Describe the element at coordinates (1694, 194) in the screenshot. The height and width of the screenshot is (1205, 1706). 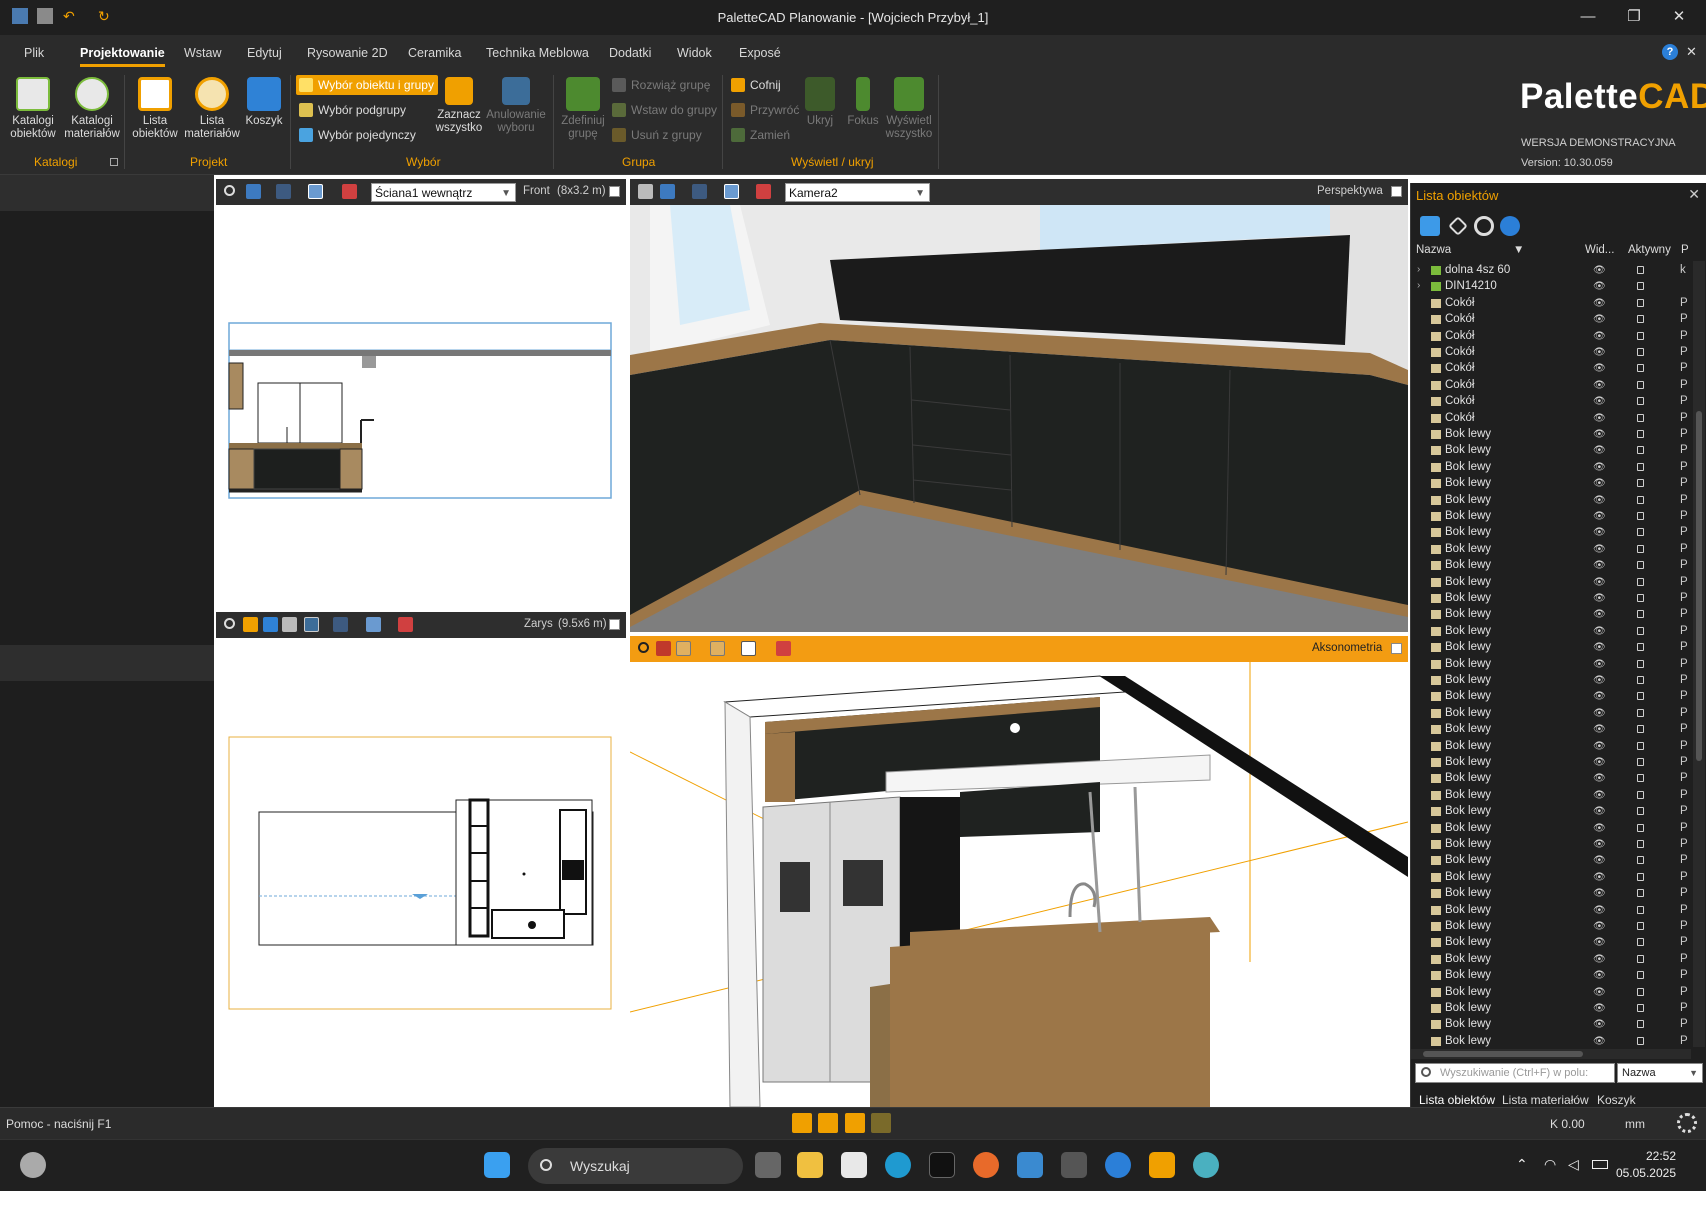
I see `close-panel-icon: ✕` at that location.